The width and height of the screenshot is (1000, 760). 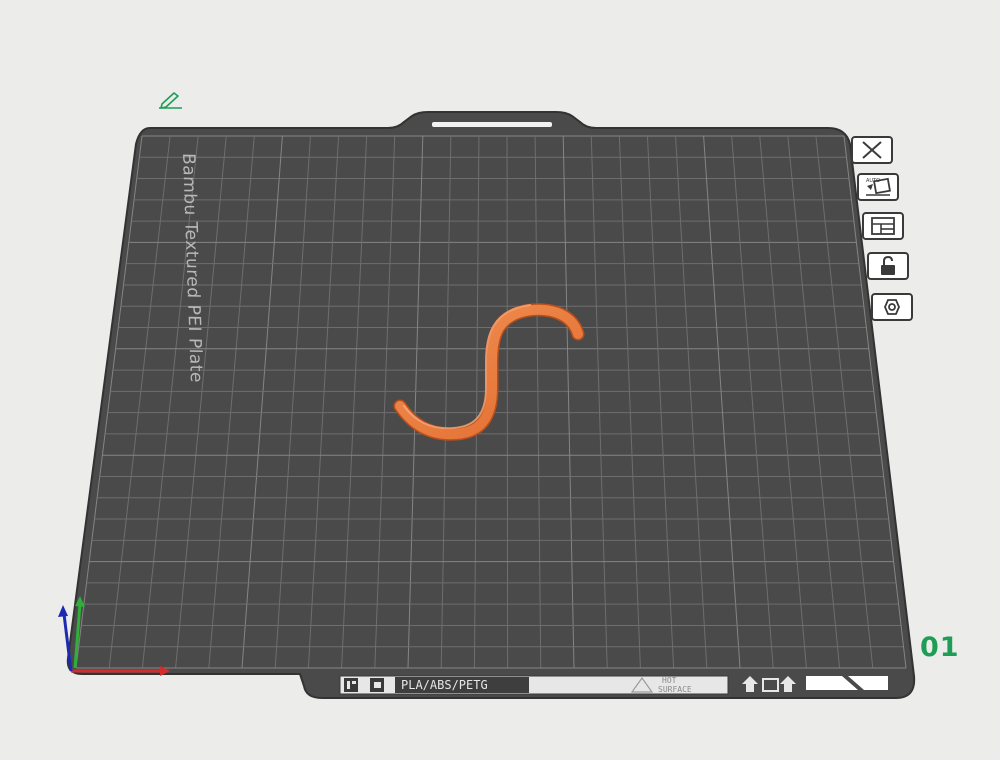 I want to click on hot-surface-line2: SURFACE, so click(x=675, y=689).